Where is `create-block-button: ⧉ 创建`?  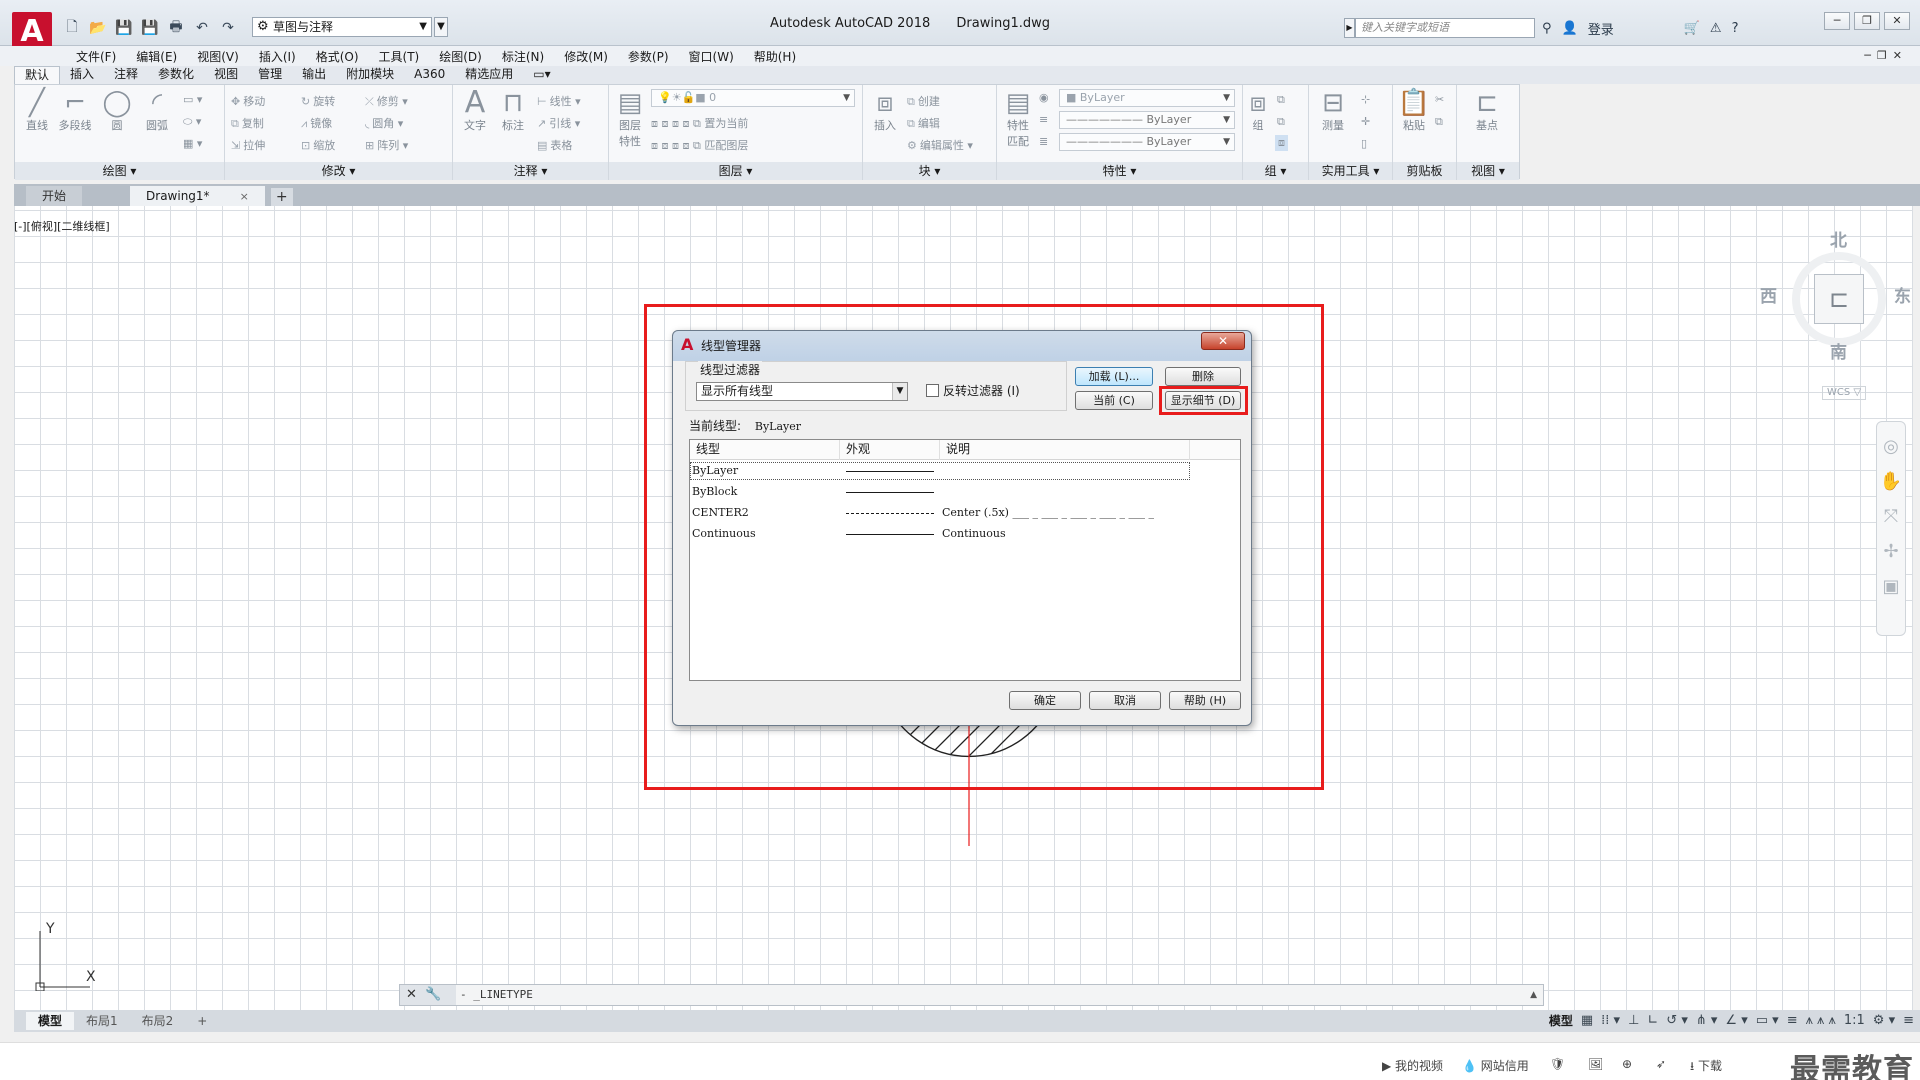
create-block-button: ⧉ 创建 is located at coordinates (923, 101).